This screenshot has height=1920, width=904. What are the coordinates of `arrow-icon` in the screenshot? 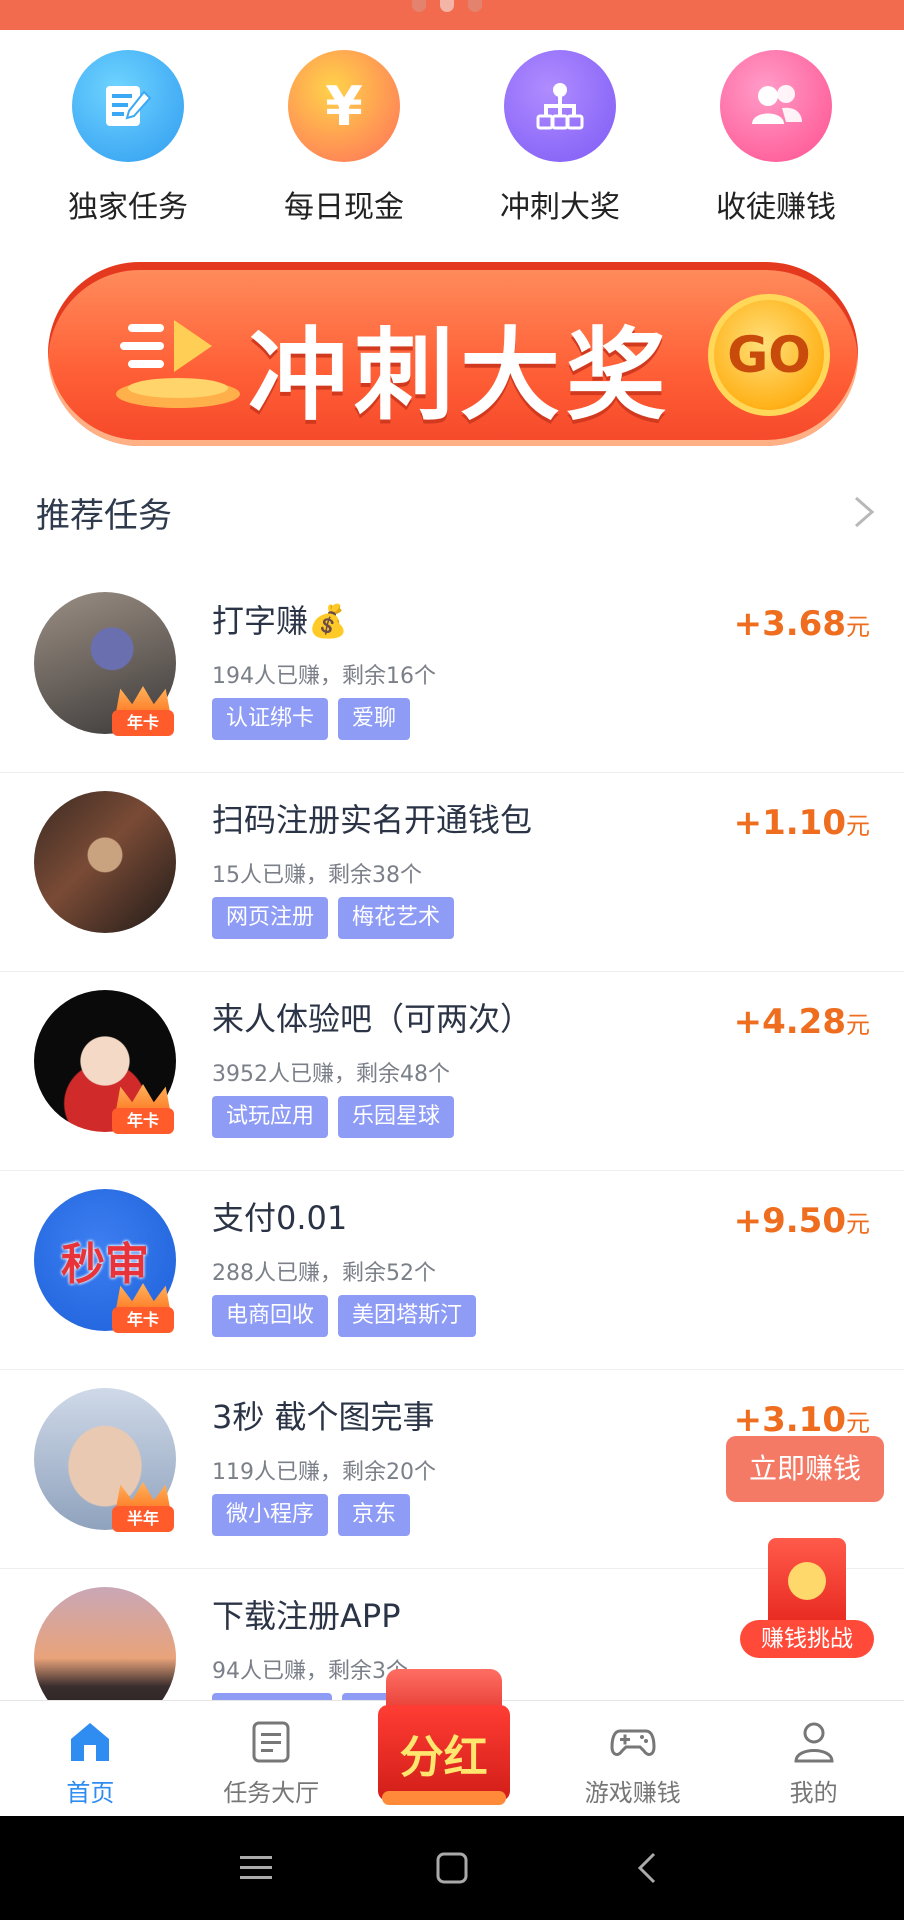 It's located at (178, 364).